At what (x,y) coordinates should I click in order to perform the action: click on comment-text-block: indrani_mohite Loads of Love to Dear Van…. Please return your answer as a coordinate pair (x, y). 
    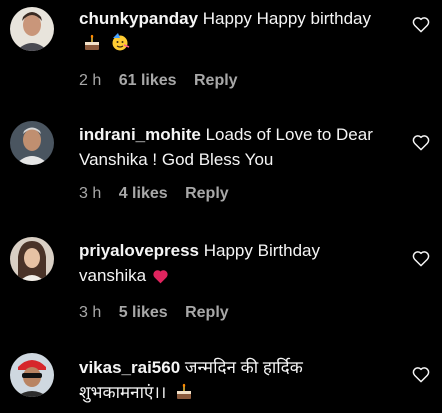
    Looking at the image, I should click on (229, 147).